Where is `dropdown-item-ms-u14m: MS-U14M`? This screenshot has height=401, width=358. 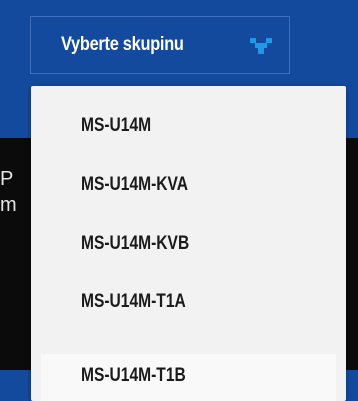 dropdown-item-ms-u14m: MS-U14M is located at coordinates (188, 126).